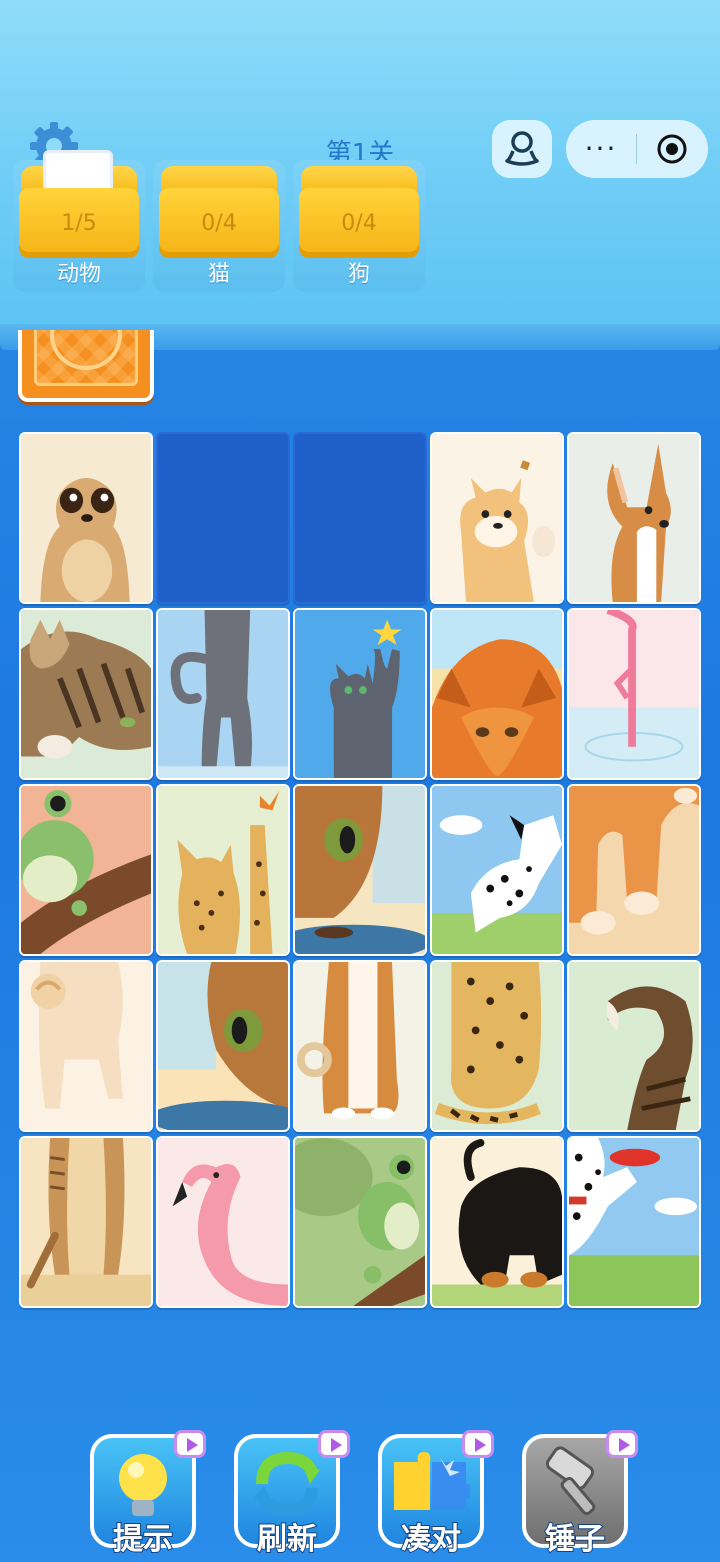 This screenshot has width=720, height=1562. I want to click on lightbulb-icon, so click(143, 1485).